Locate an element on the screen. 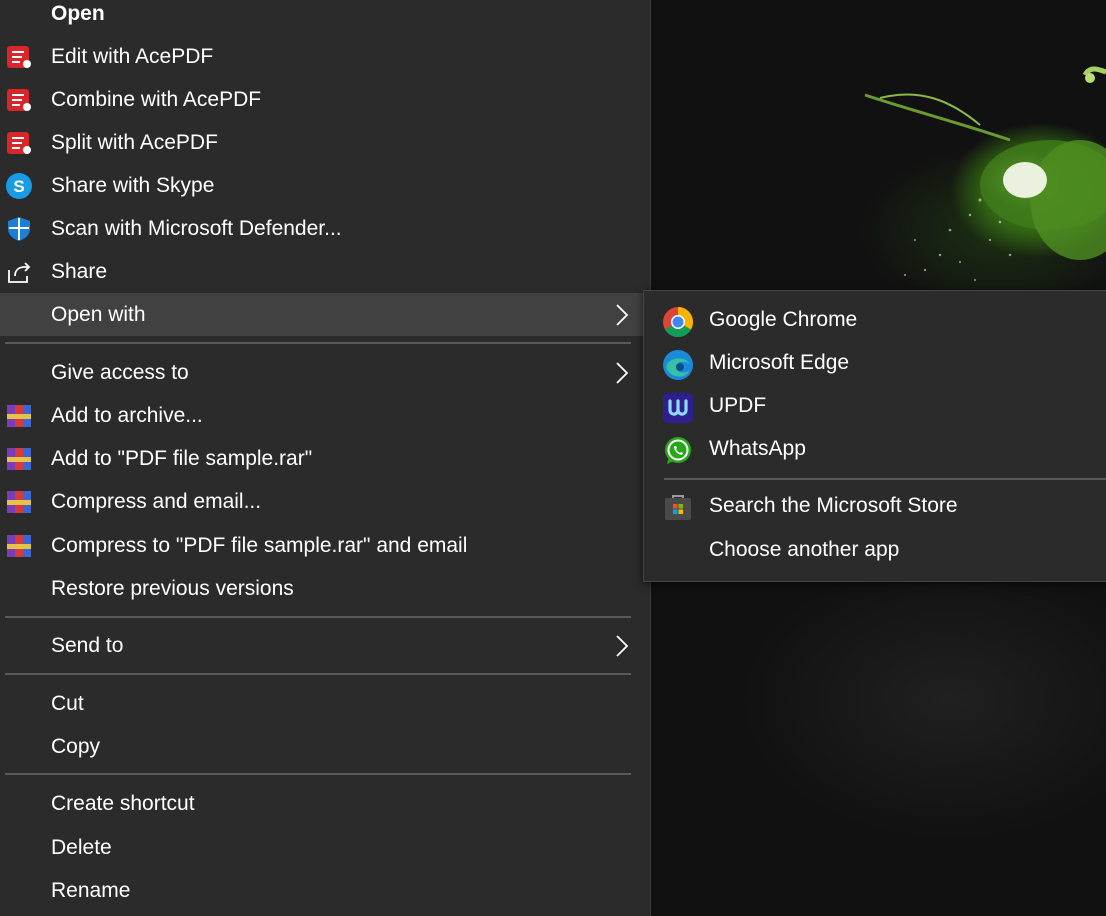 The height and width of the screenshot is (916, 1106). menu-item-label: Edit with AcePDF is located at coordinates (132, 56).